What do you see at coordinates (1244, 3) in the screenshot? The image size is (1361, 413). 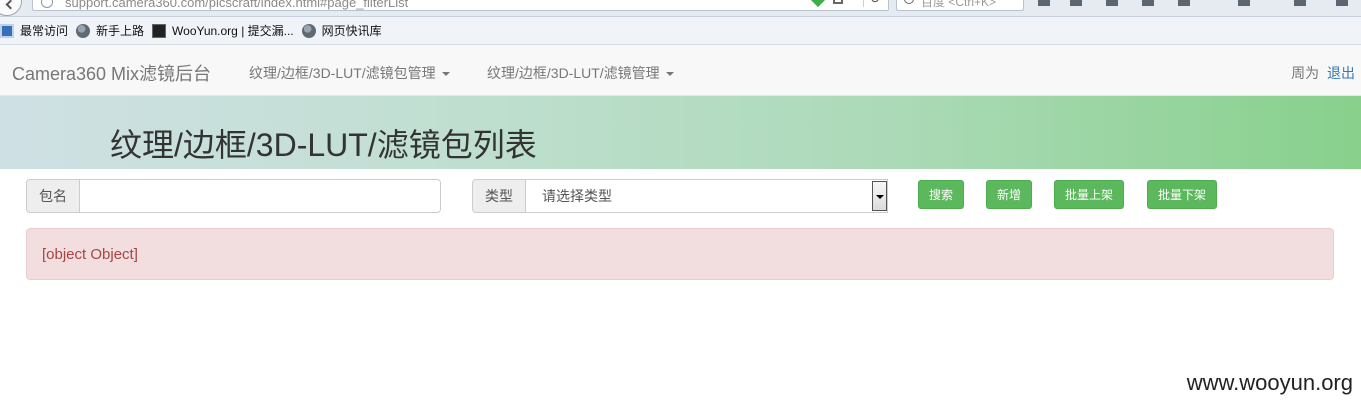 I see `extension-icon` at bounding box center [1244, 3].